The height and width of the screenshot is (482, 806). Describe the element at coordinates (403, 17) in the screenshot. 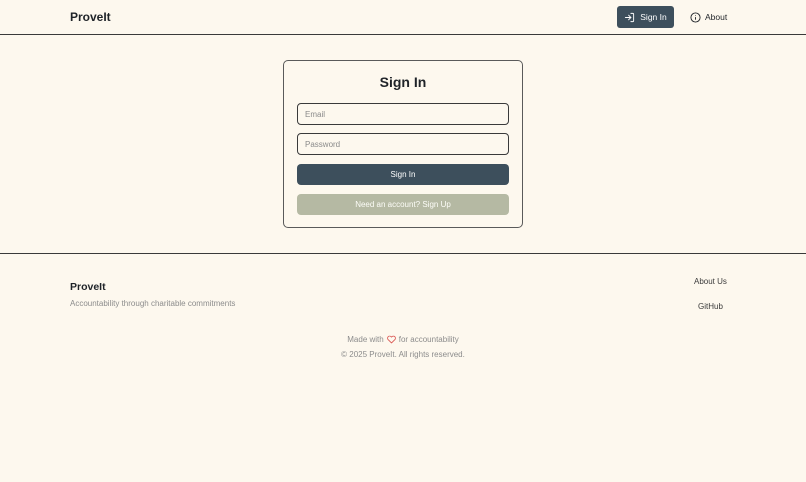

I see `top-navbar: ProveIt Sign In About` at that location.